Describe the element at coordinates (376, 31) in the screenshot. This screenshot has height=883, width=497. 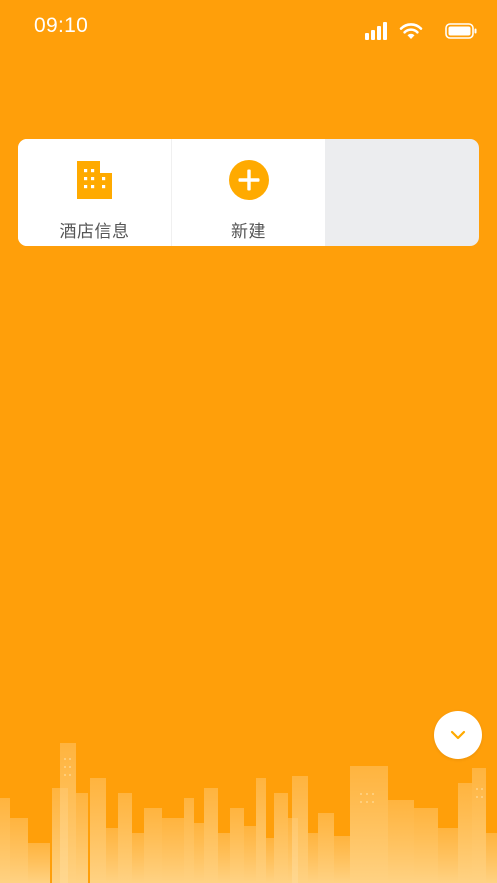
I see `signal-icon` at that location.